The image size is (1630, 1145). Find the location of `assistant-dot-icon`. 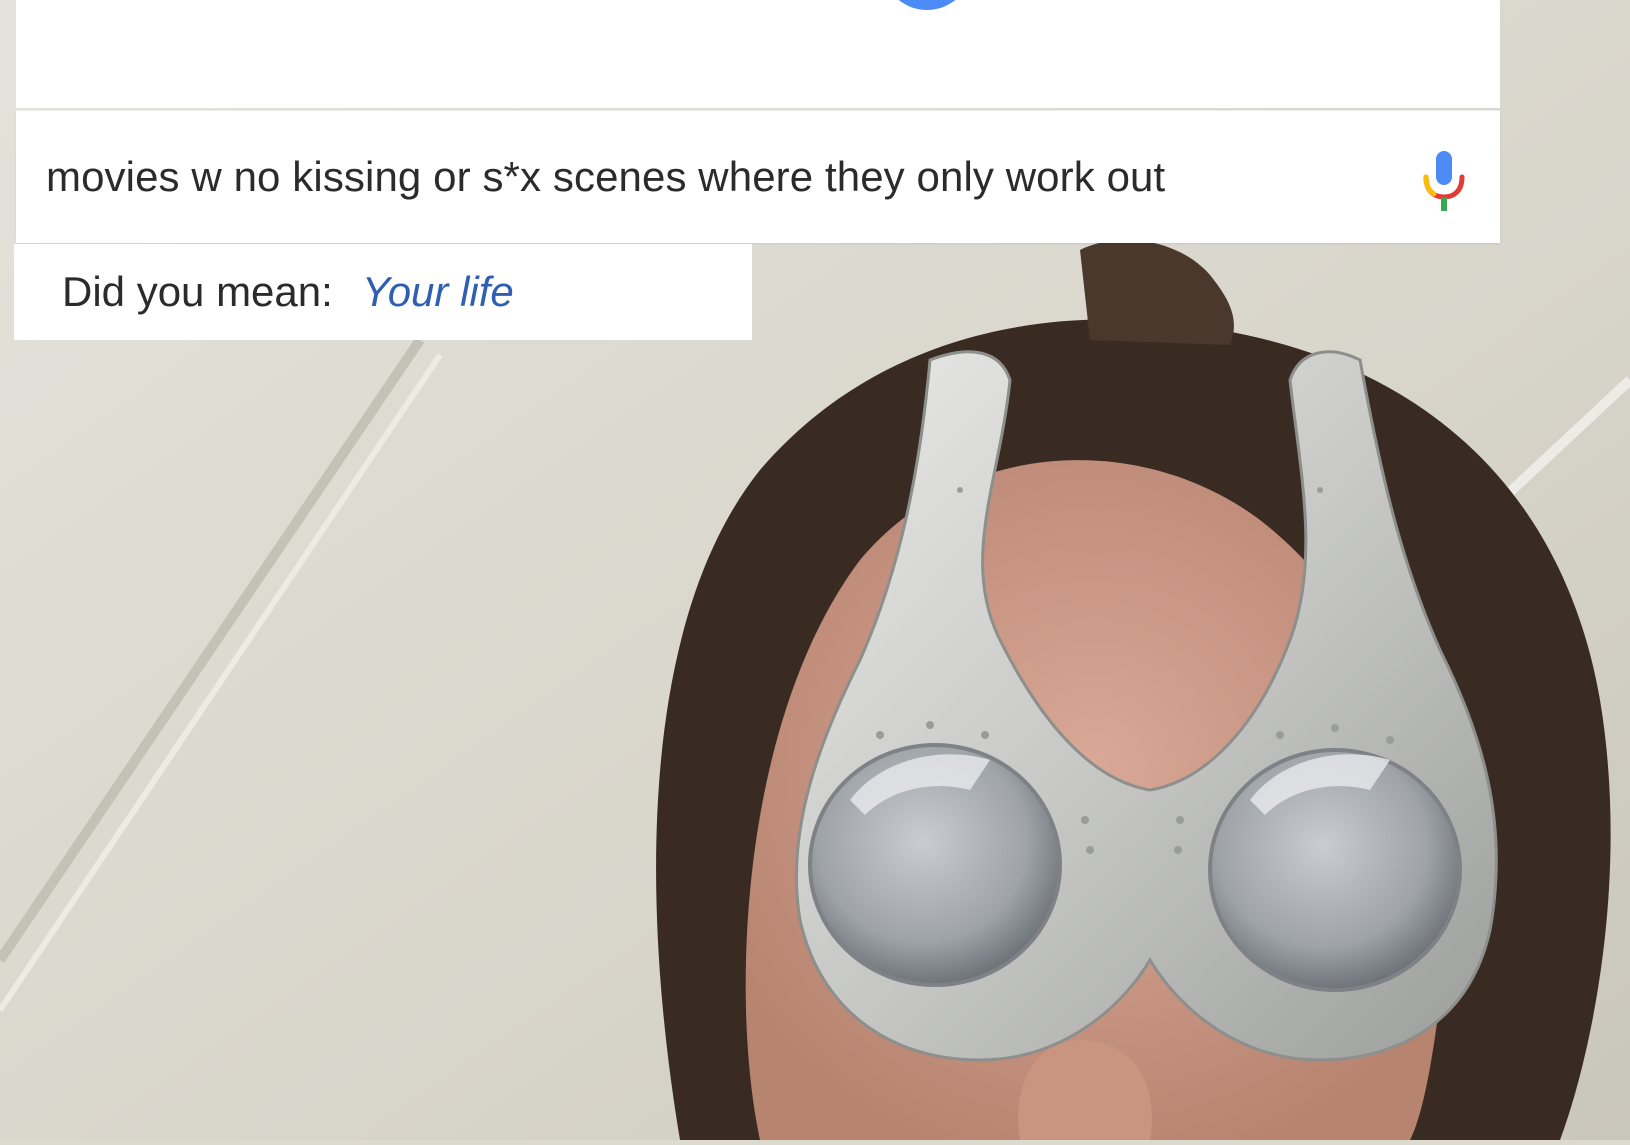

assistant-dot-icon is located at coordinates (927, 5).